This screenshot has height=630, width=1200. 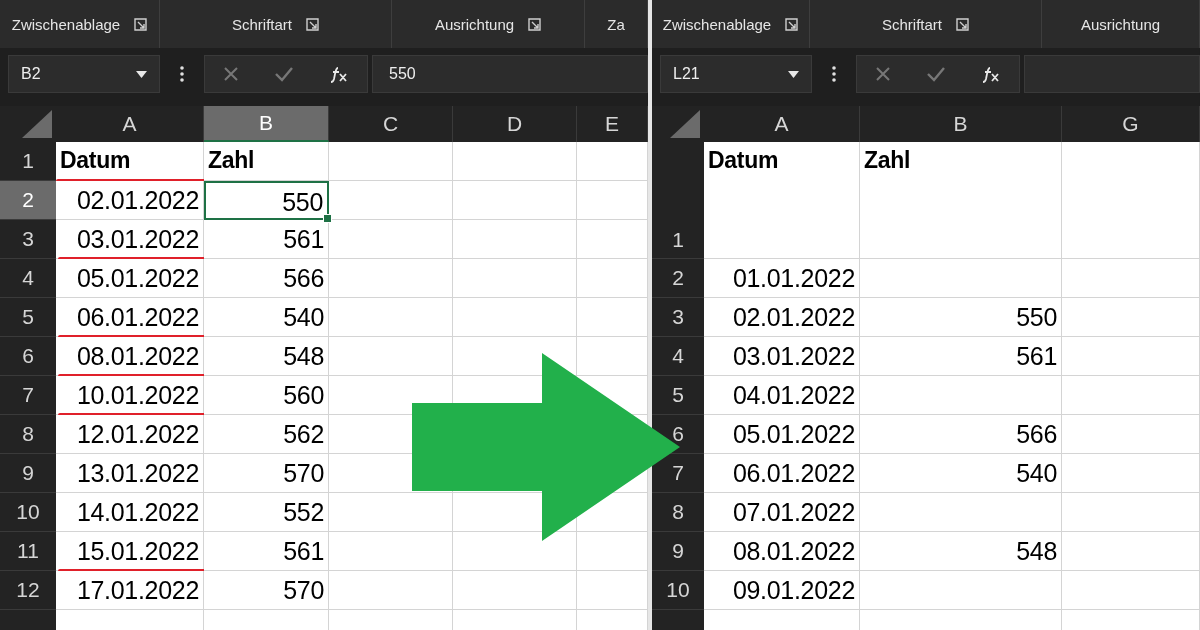 I want to click on table-cell: 15.01.2022, so click(x=130, y=551).